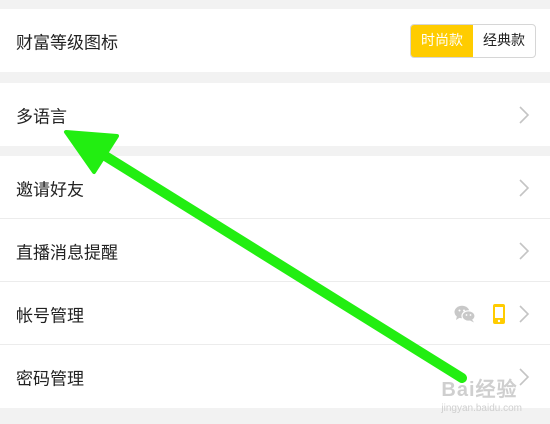 The image size is (550, 424). What do you see at coordinates (275, 376) in the screenshot?
I see `password-management-row: 密码管理` at bounding box center [275, 376].